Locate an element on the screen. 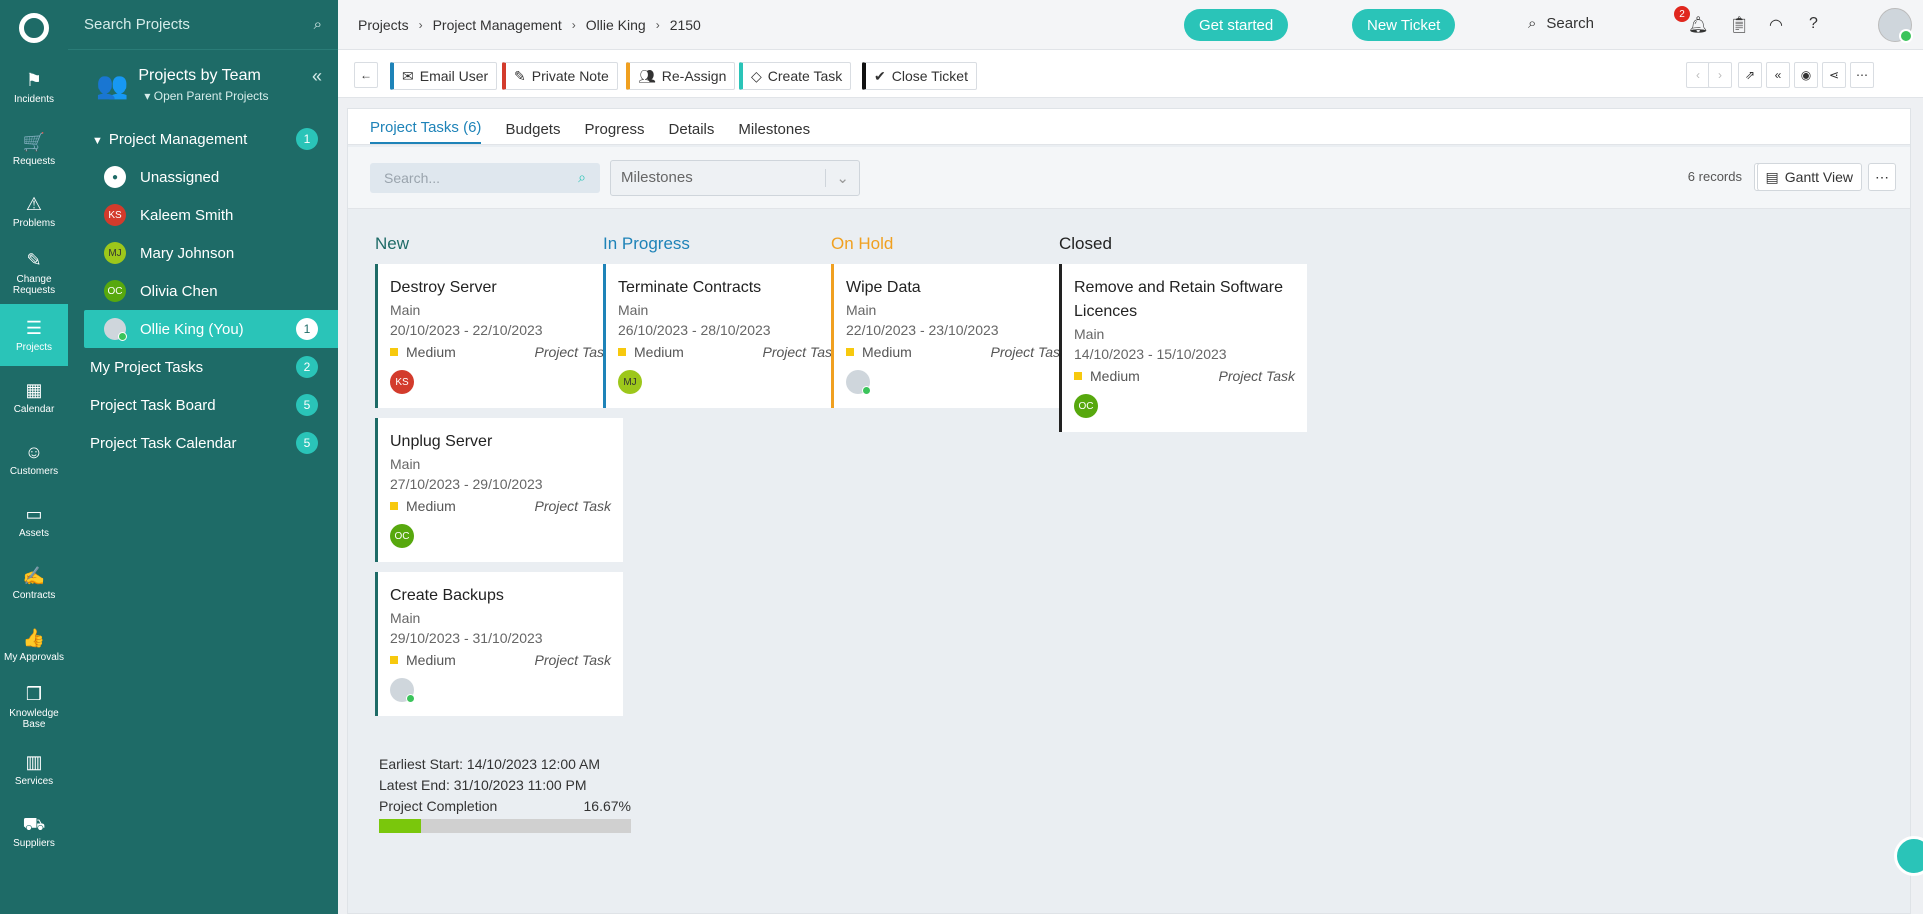  sidebar-search-input: Search Projects is located at coordinates (137, 24).